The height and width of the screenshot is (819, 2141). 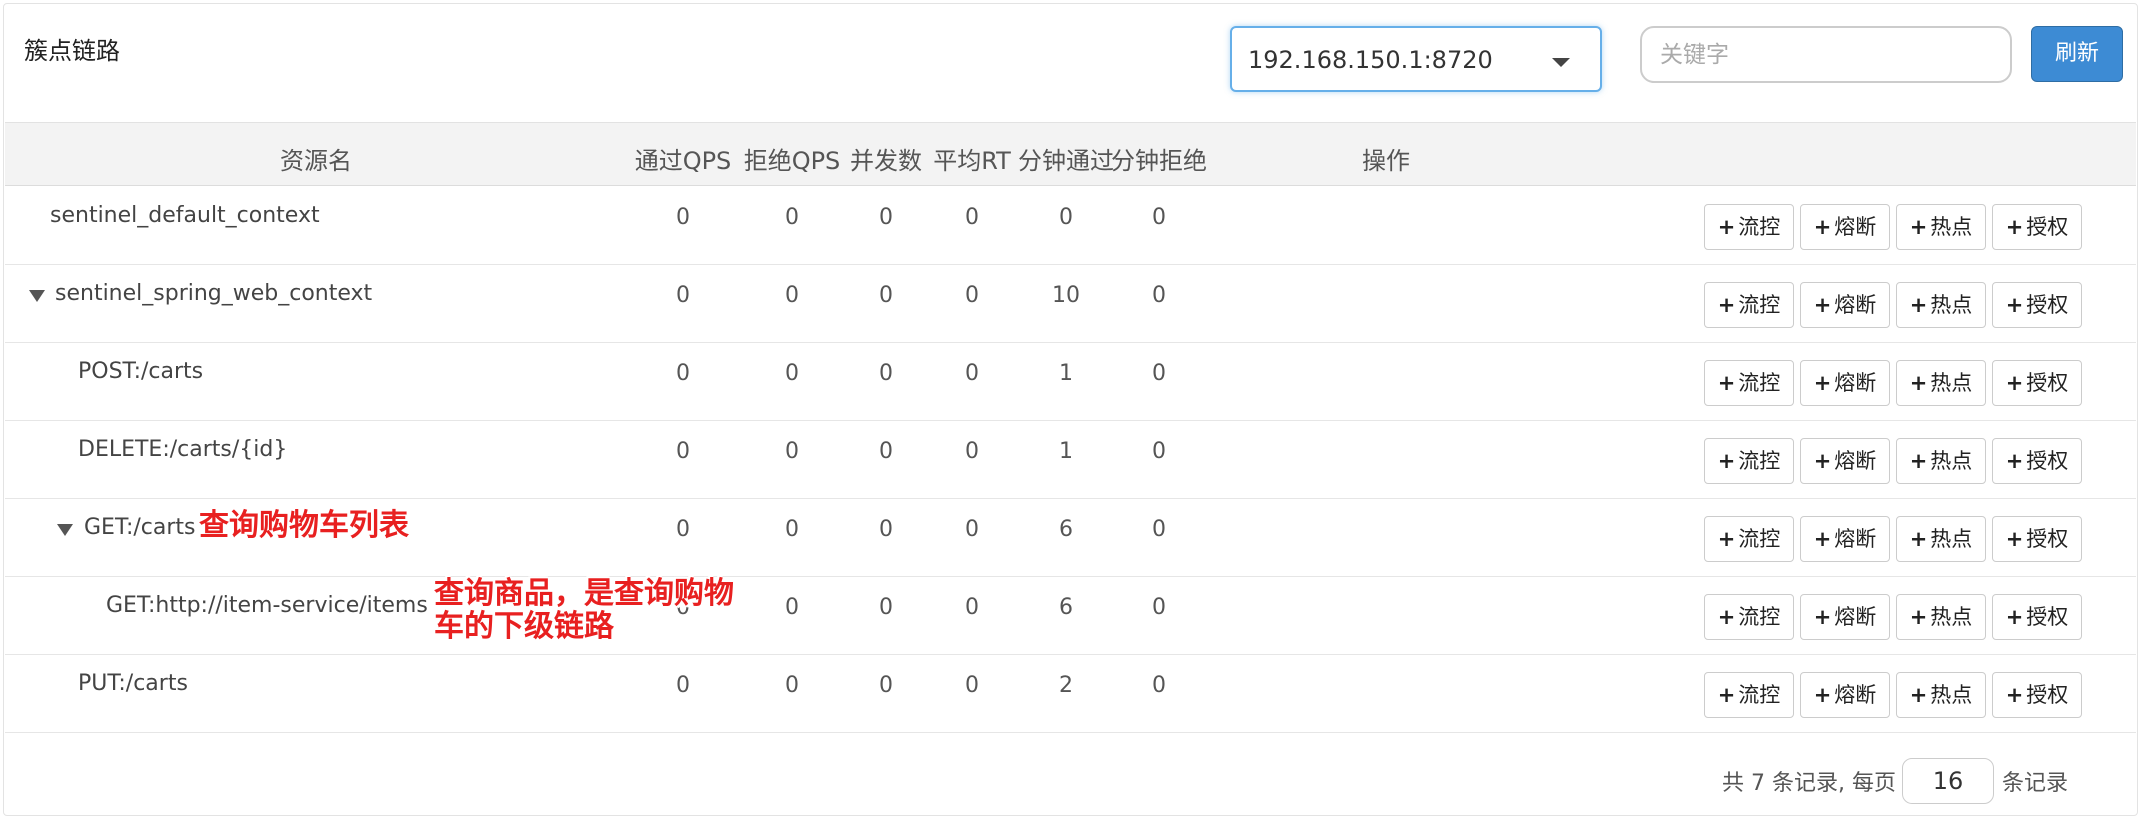 What do you see at coordinates (1561, 62) in the screenshot?
I see `chevron-down-icon` at bounding box center [1561, 62].